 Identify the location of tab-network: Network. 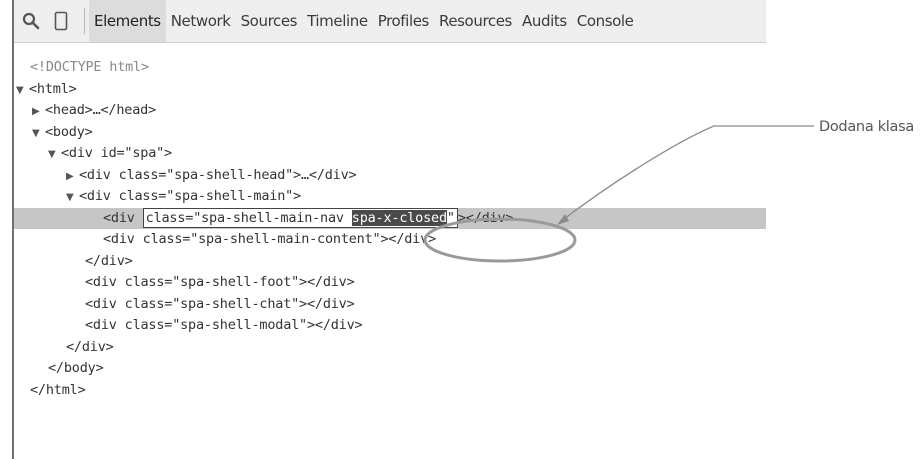
(201, 21).